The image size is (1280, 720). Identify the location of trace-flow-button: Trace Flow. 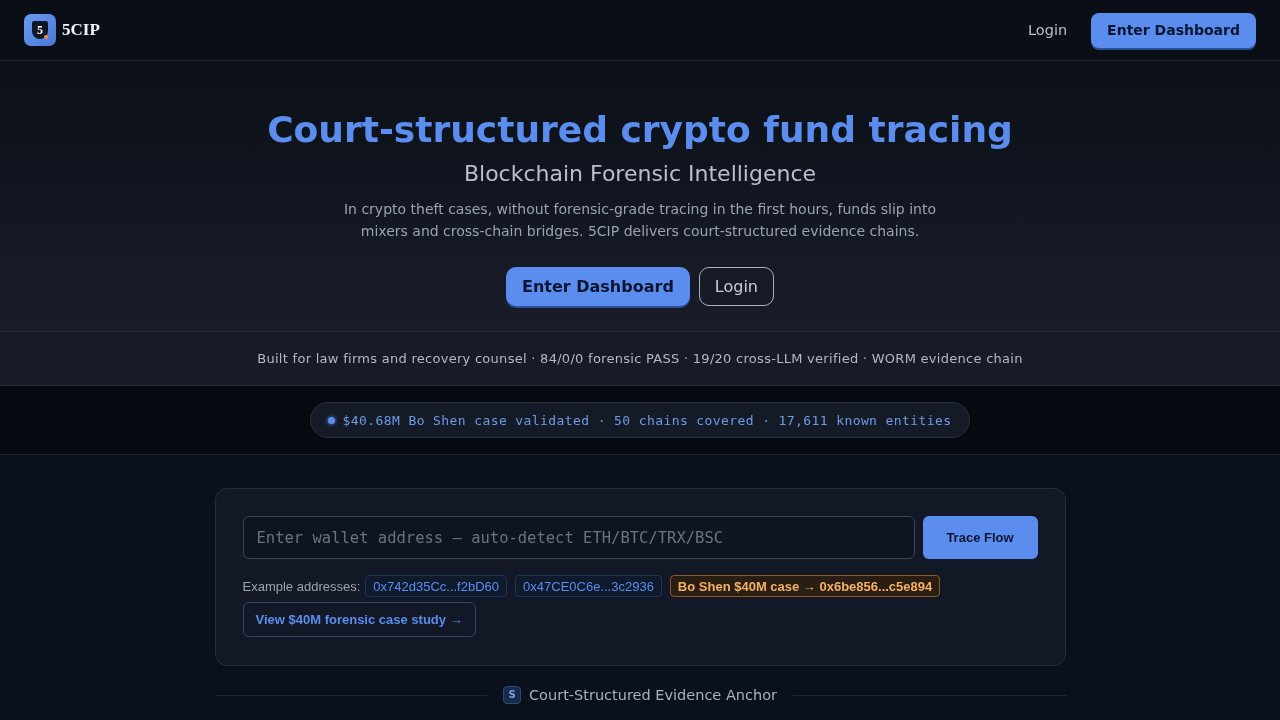
(980, 537).